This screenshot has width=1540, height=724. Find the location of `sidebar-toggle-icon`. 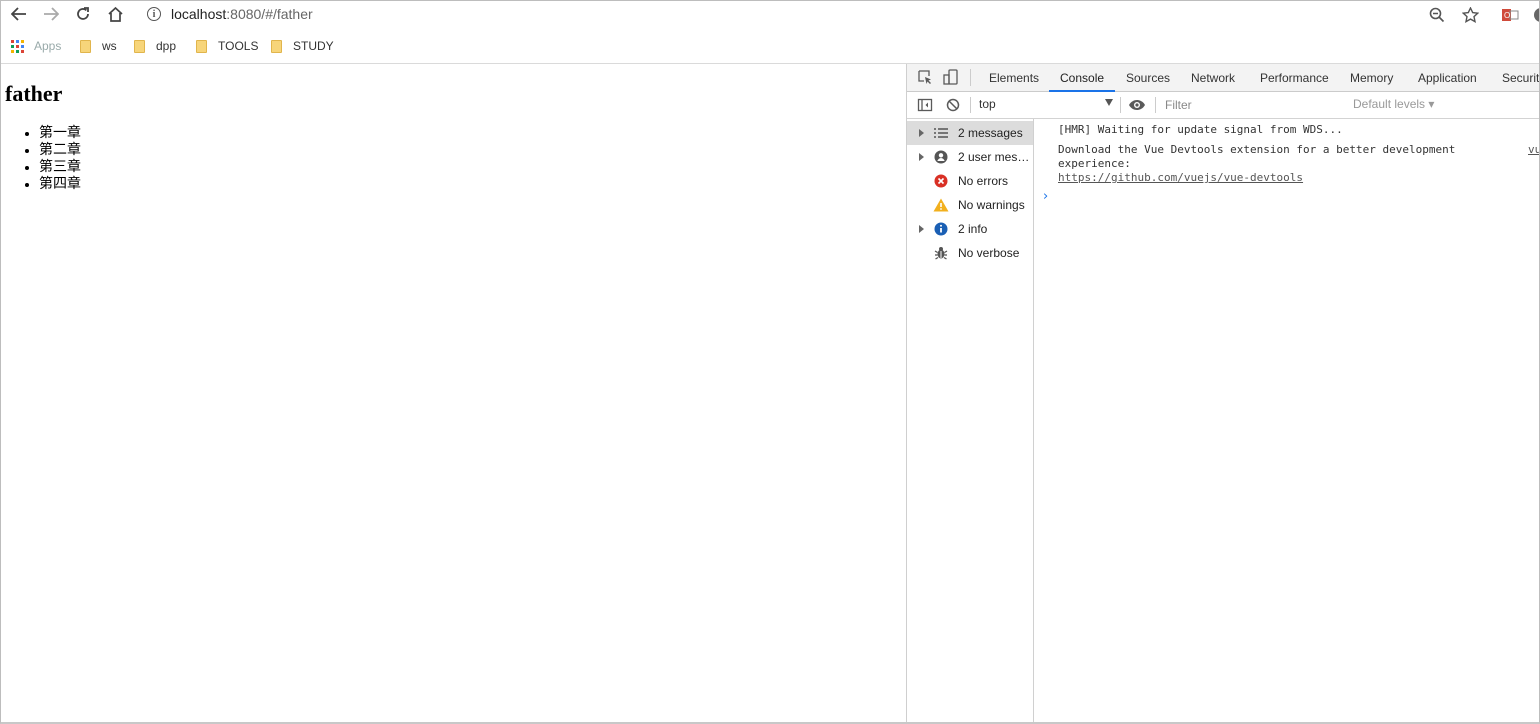

sidebar-toggle-icon is located at coordinates (925, 105).